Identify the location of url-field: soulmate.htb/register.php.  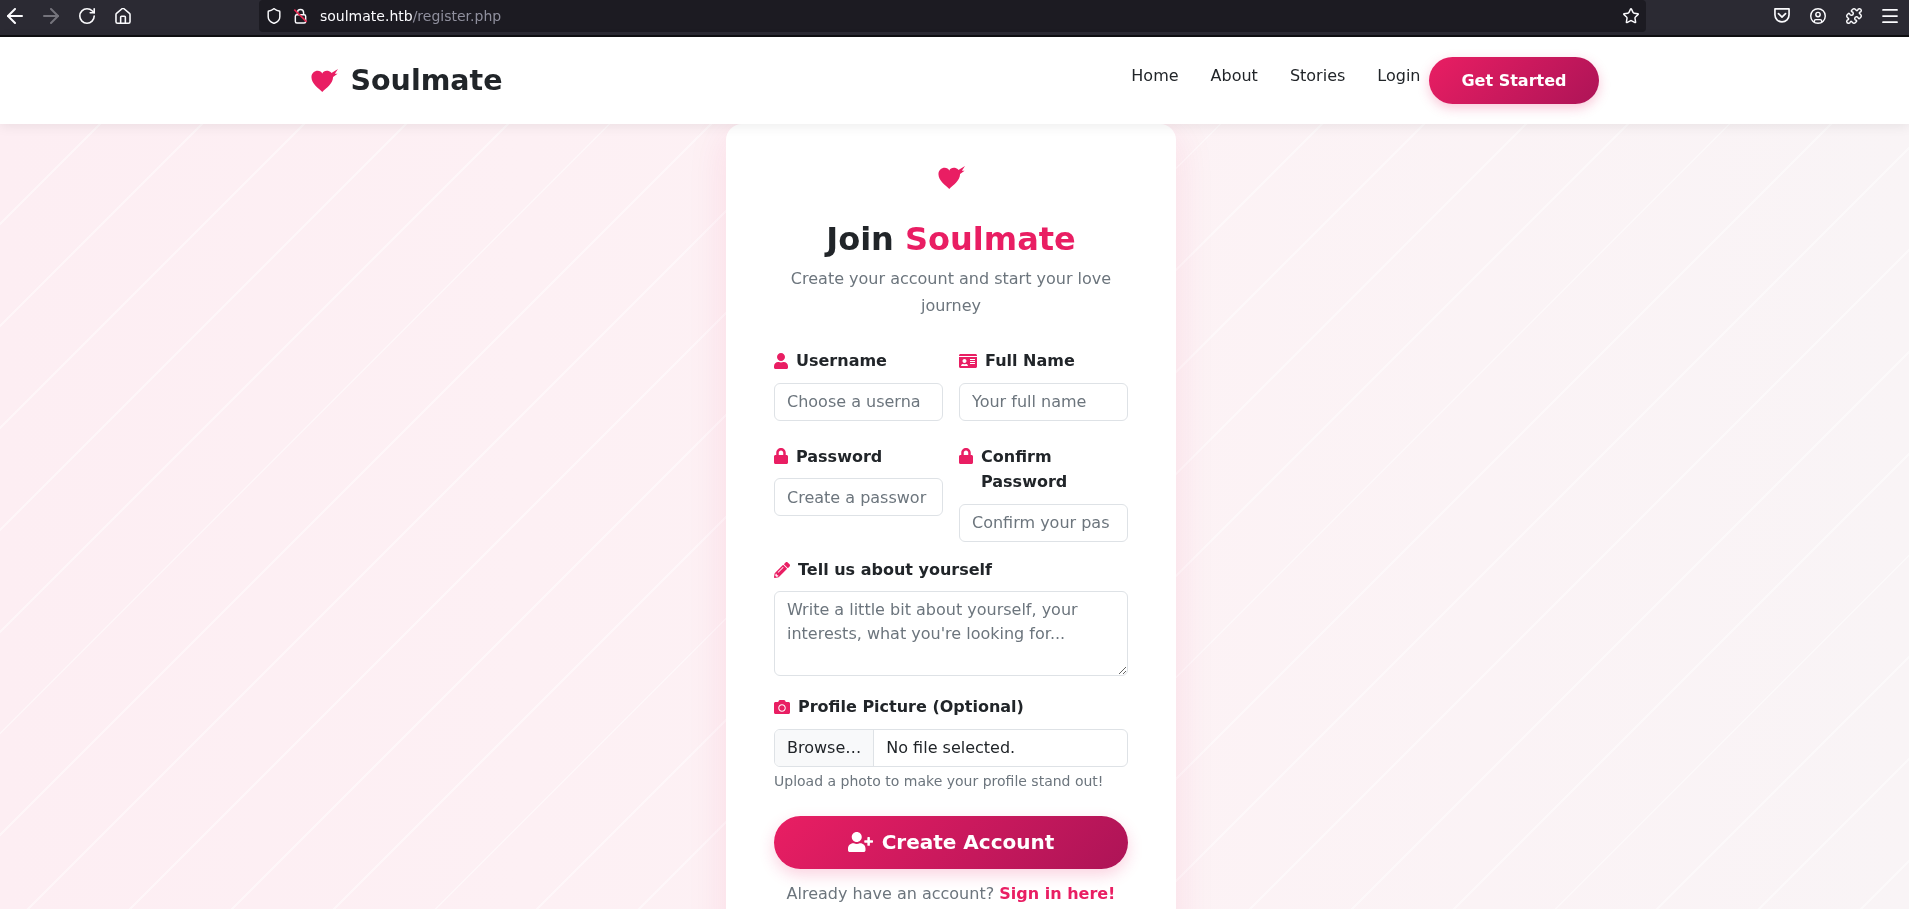
(952, 16).